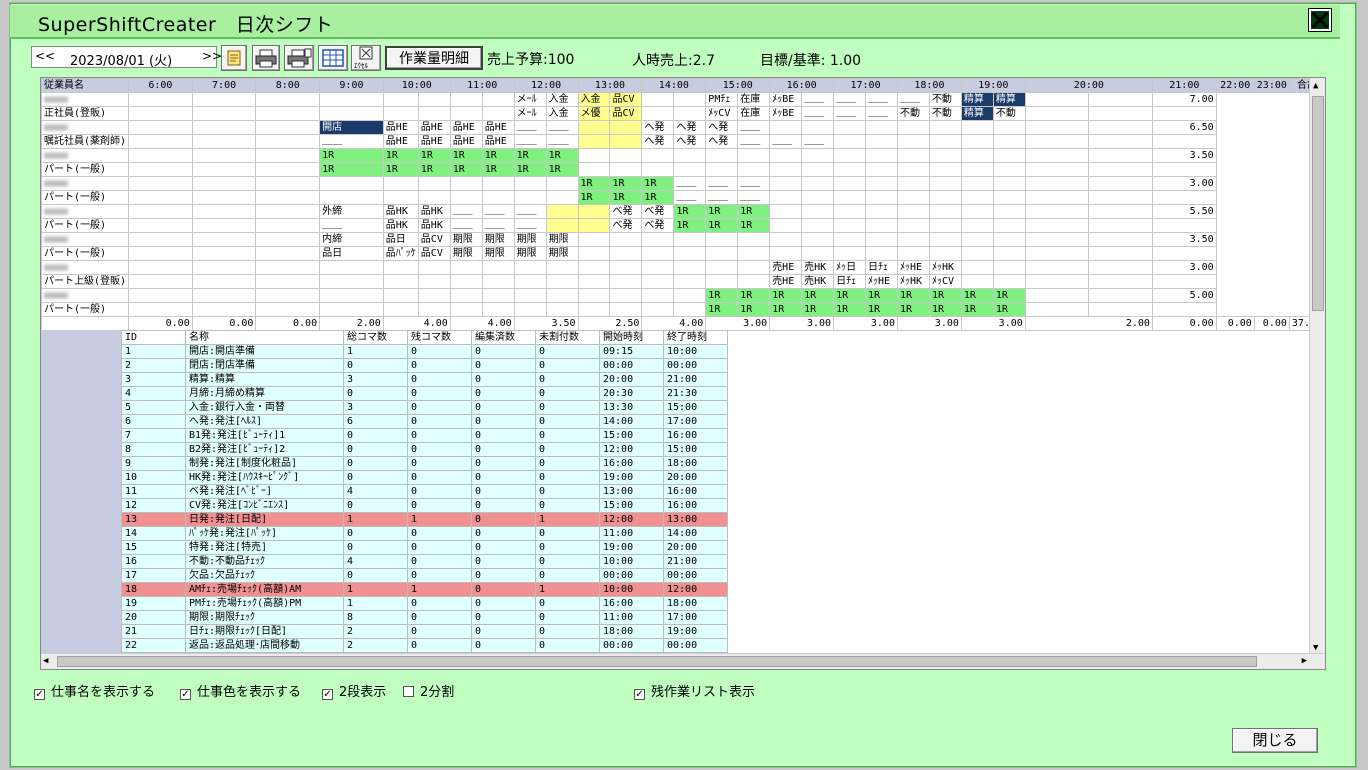 The width and height of the screenshot is (1368, 770). What do you see at coordinates (333, 58) in the screenshot?
I see `grid-button` at bounding box center [333, 58].